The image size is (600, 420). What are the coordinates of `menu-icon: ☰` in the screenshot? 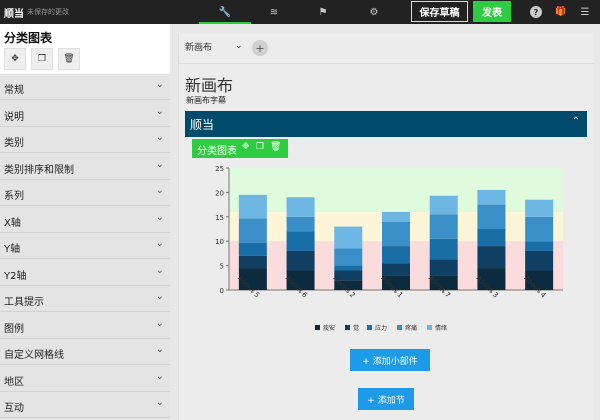 It's located at (585, 12).